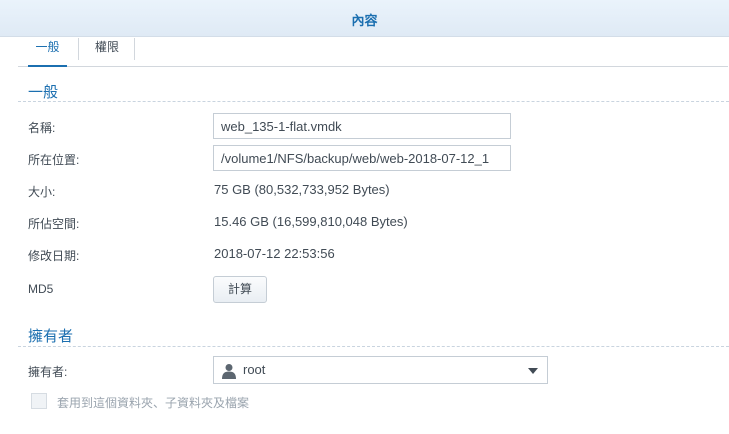 The image size is (729, 434). Describe the element at coordinates (134, 49) in the screenshot. I see `tab-divider` at that location.